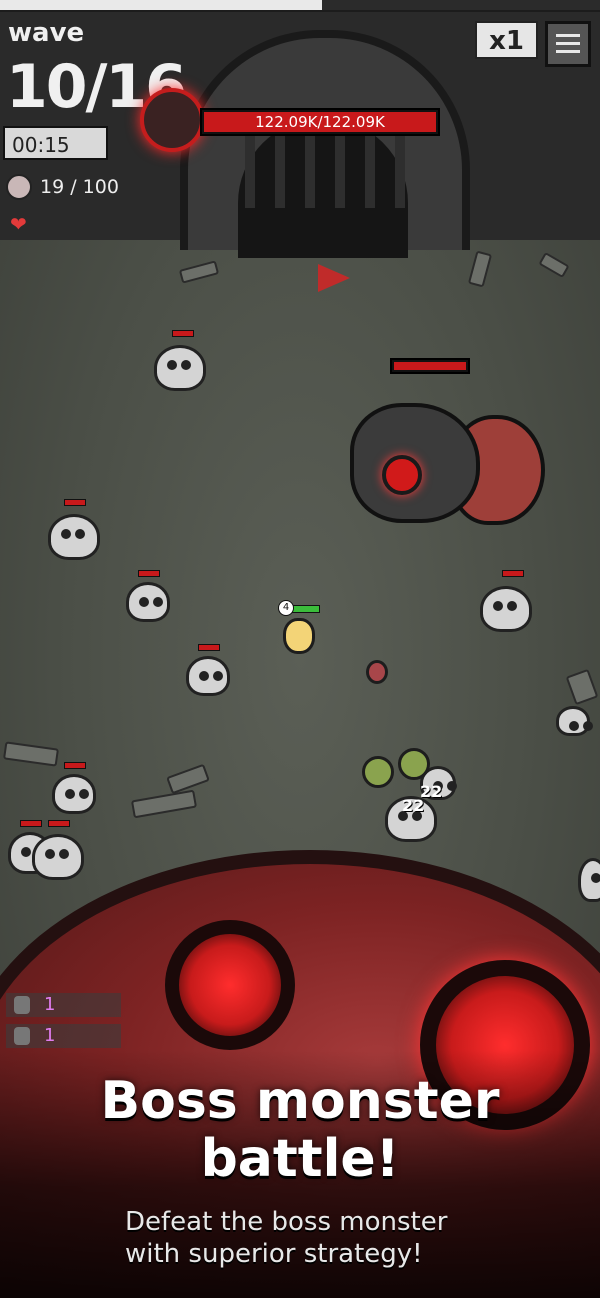  Describe the element at coordinates (274, 1254) in the screenshot. I see `promo-subtitle-line: with superior strategy!` at that location.